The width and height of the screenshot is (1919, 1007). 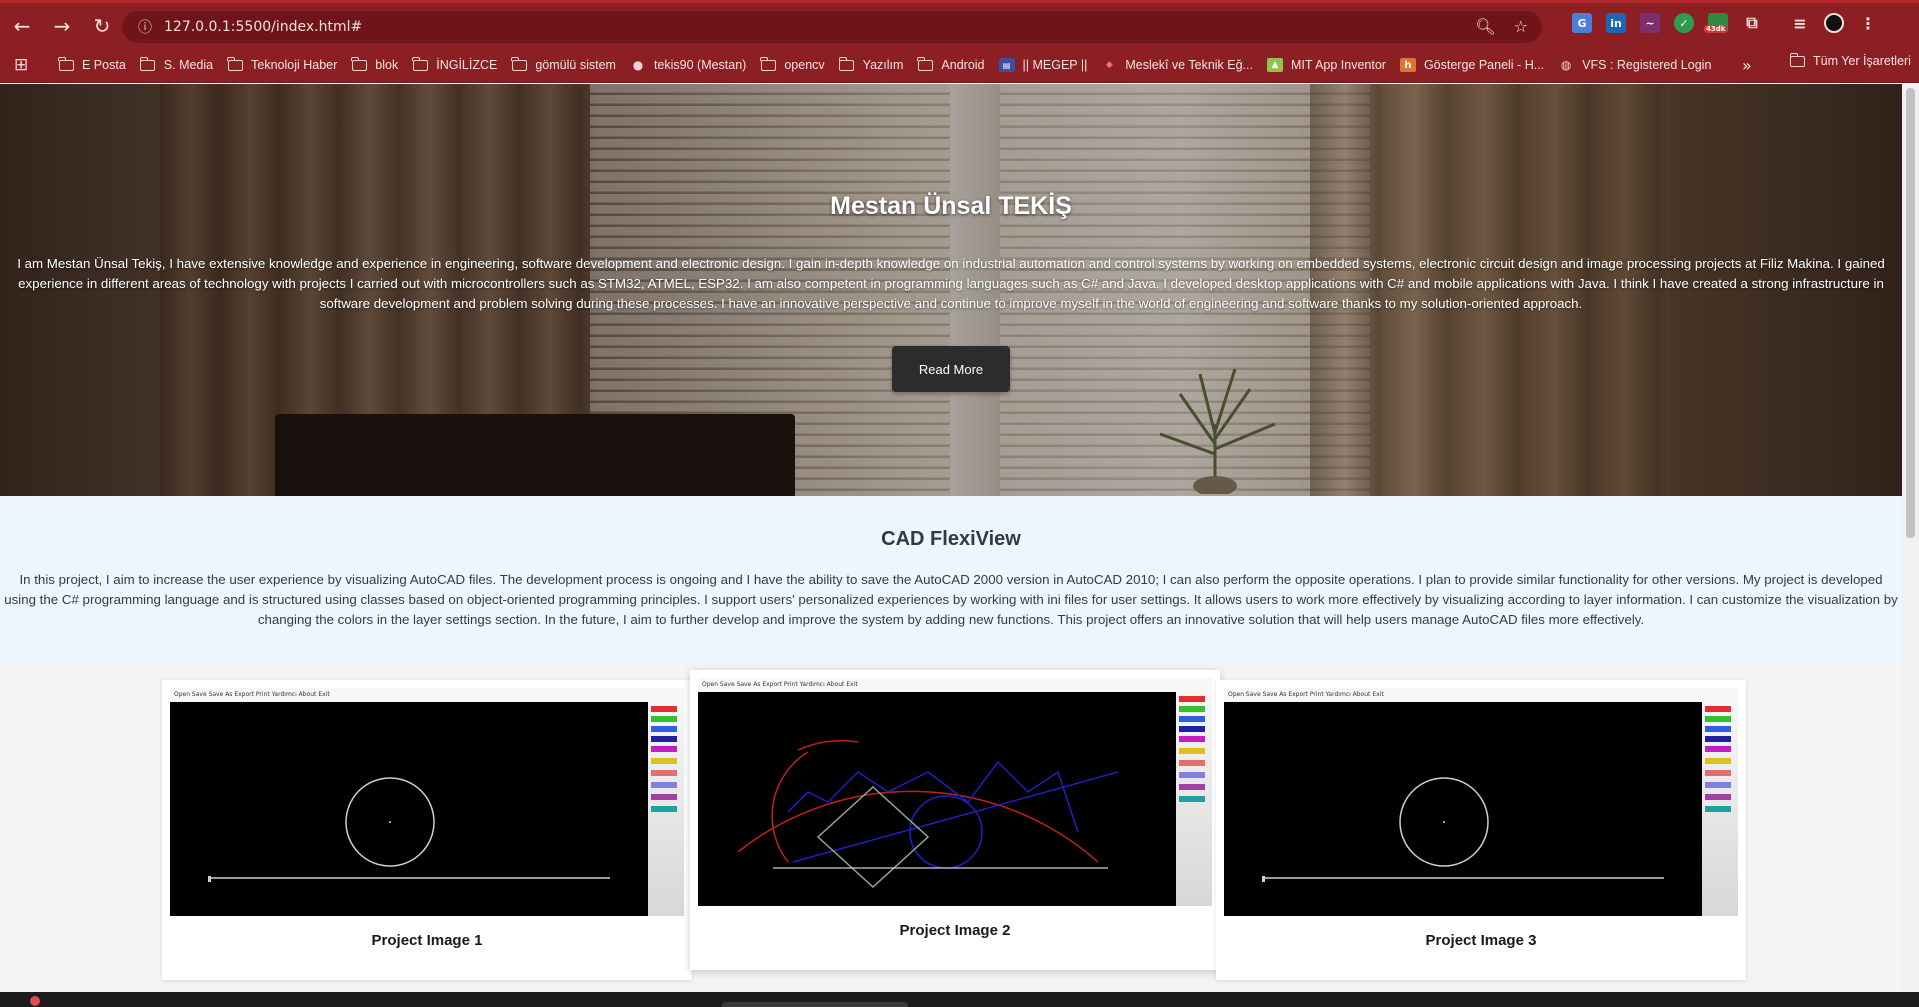 What do you see at coordinates (62, 26) in the screenshot?
I see `forward-icon: →` at bounding box center [62, 26].